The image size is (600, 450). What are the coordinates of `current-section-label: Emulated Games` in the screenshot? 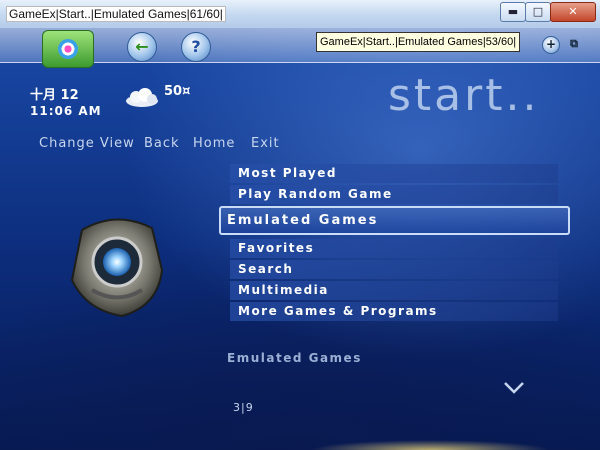 It's located at (294, 358).